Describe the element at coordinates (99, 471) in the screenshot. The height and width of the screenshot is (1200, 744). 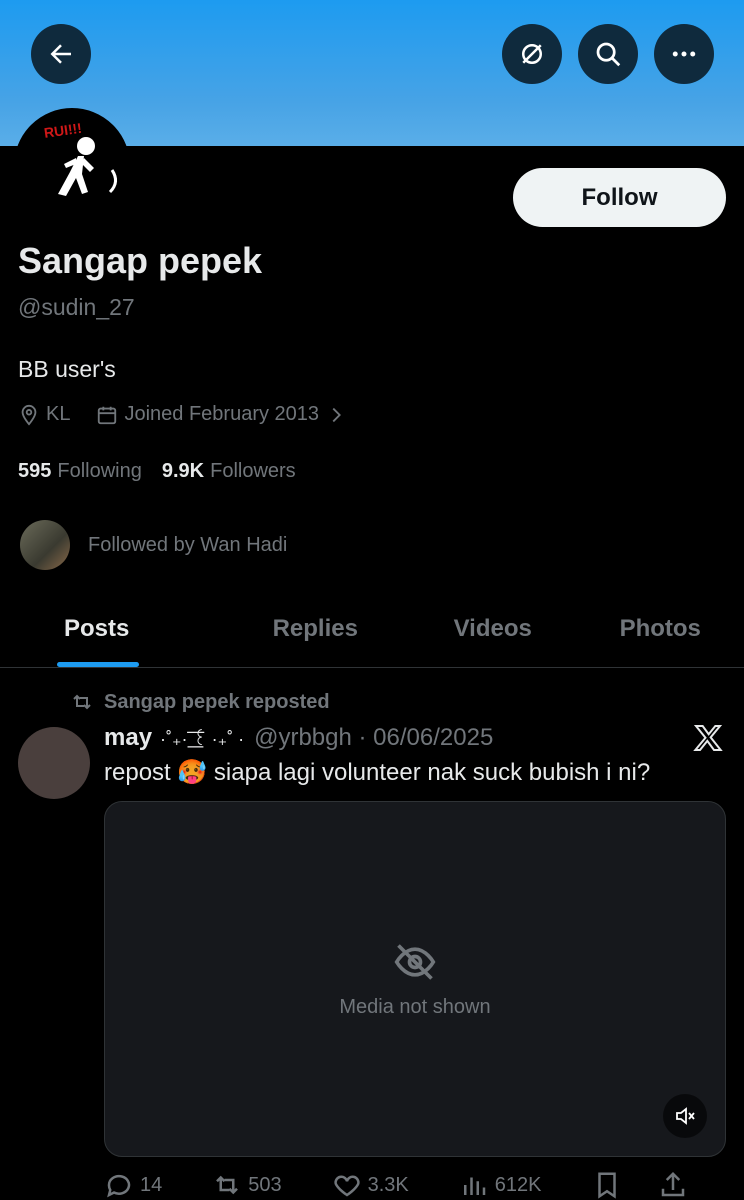
I see `following-label: Following` at that location.